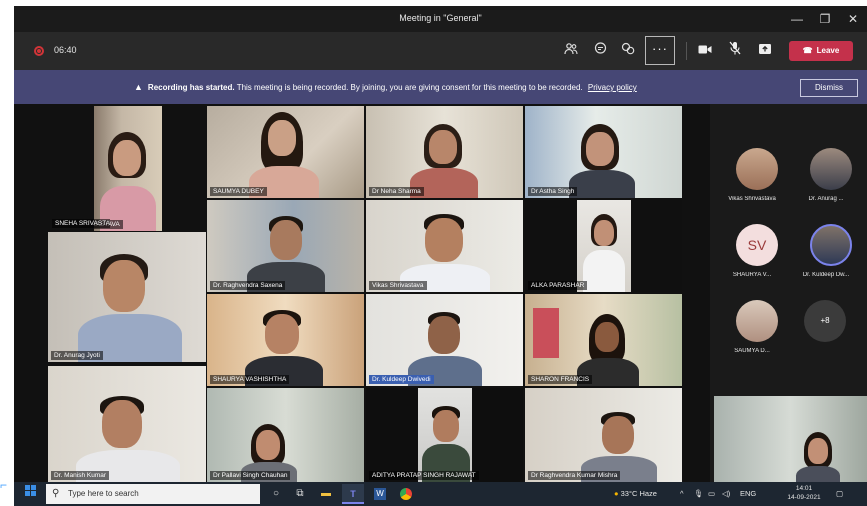 The image size is (867, 506). What do you see at coordinates (238, 191) in the screenshot?
I see `participant-name: SAUMYA DUBEY` at bounding box center [238, 191].